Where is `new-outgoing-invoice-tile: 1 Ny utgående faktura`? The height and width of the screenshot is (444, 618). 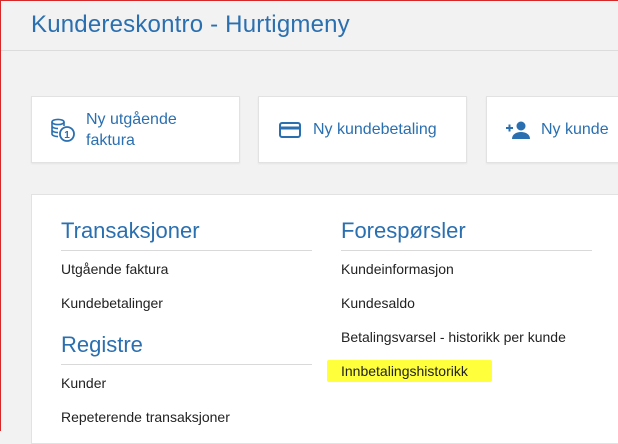 new-outgoing-invoice-tile: 1 Ny utgående faktura is located at coordinates (135, 129).